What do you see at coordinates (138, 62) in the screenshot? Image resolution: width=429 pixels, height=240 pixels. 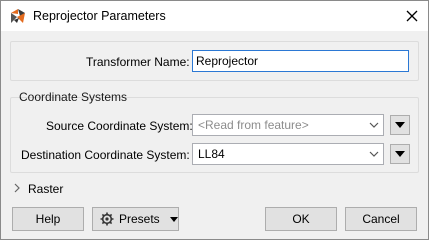 I see `transformer-name-label: Transformer Name:` at bounding box center [138, 62].